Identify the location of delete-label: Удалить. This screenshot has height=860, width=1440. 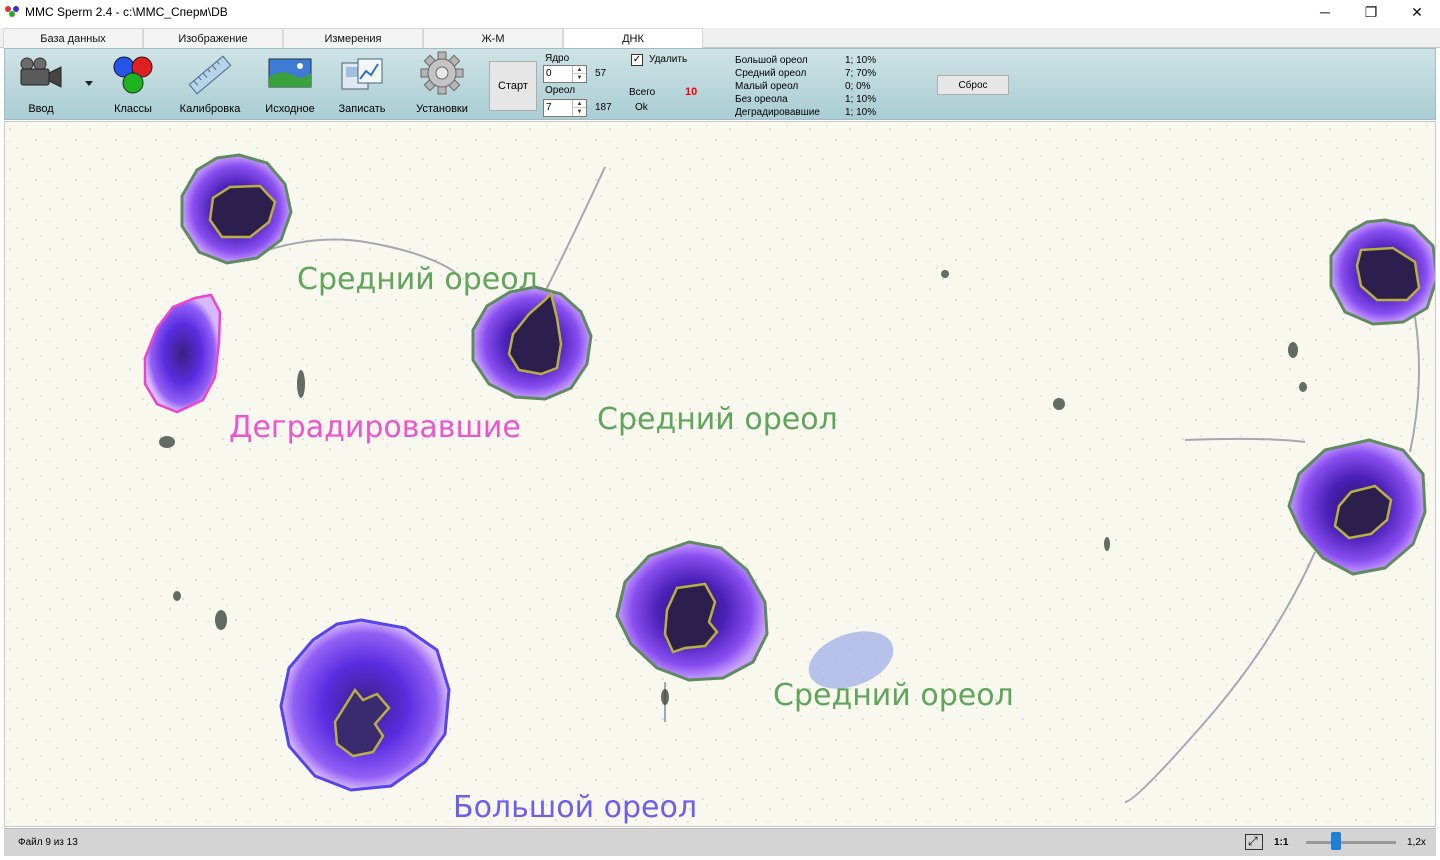
(668, 59).